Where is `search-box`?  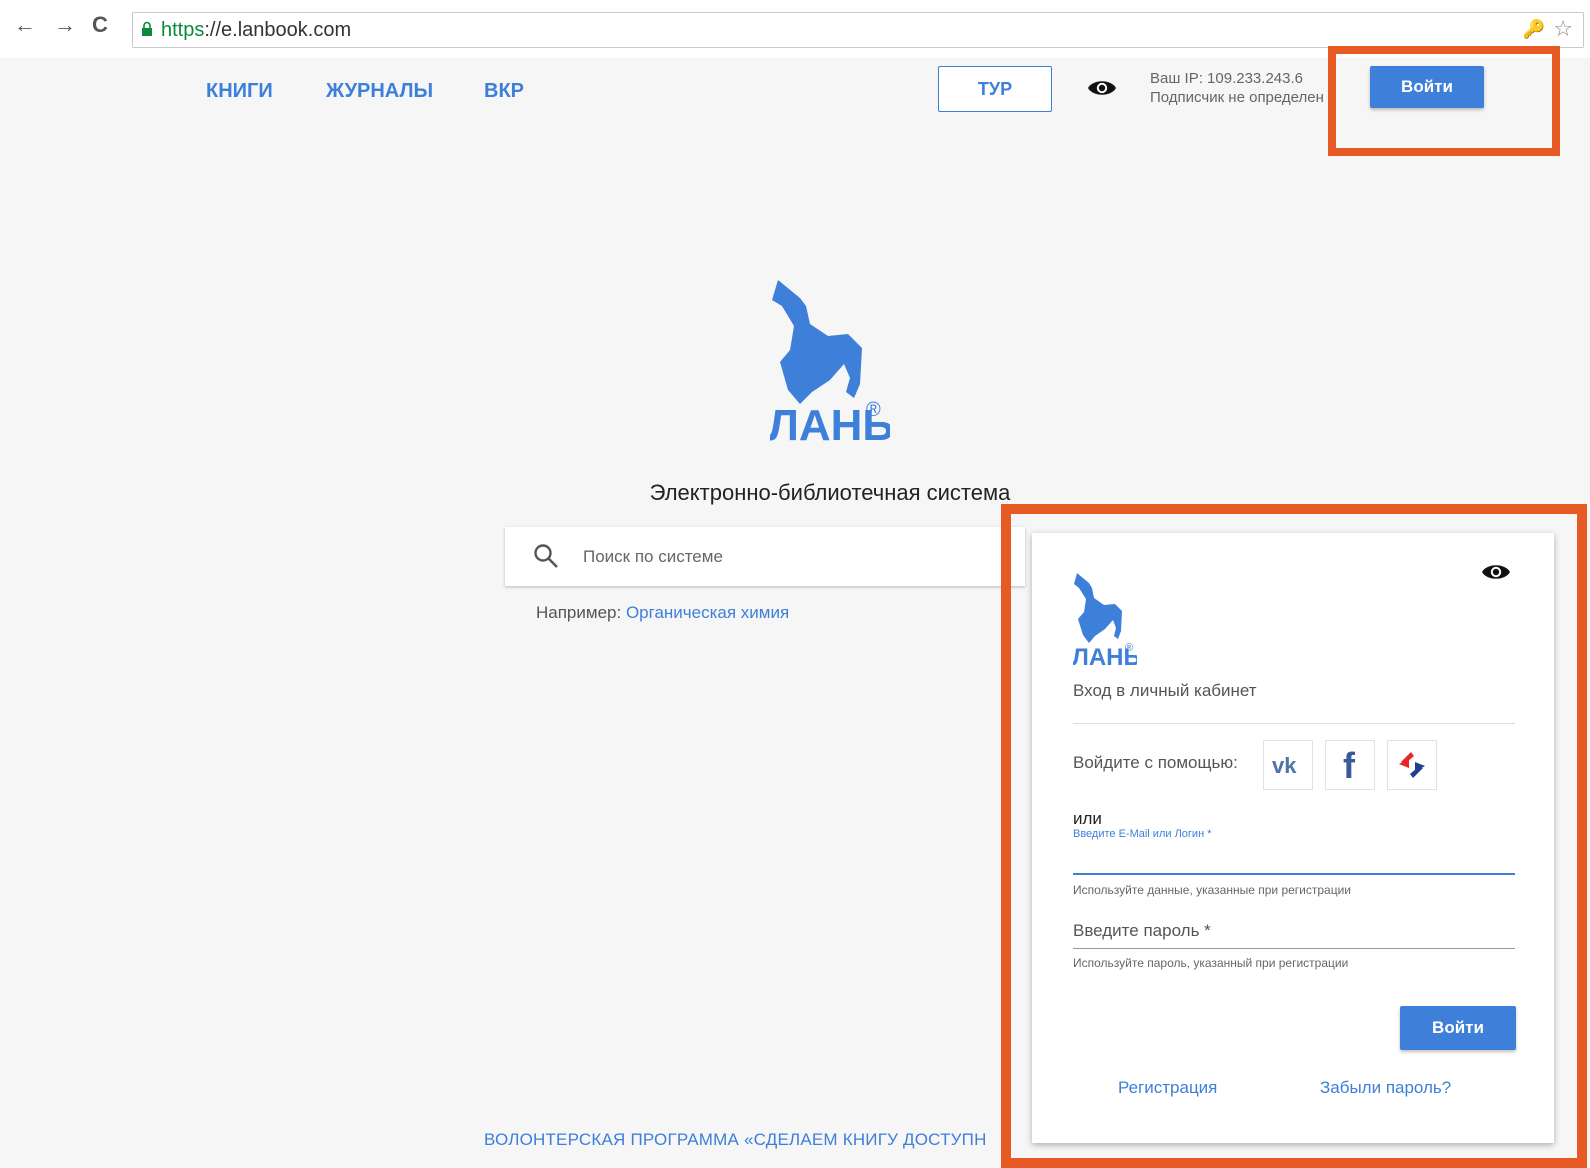
search-box is located at coordinates (765, 556).